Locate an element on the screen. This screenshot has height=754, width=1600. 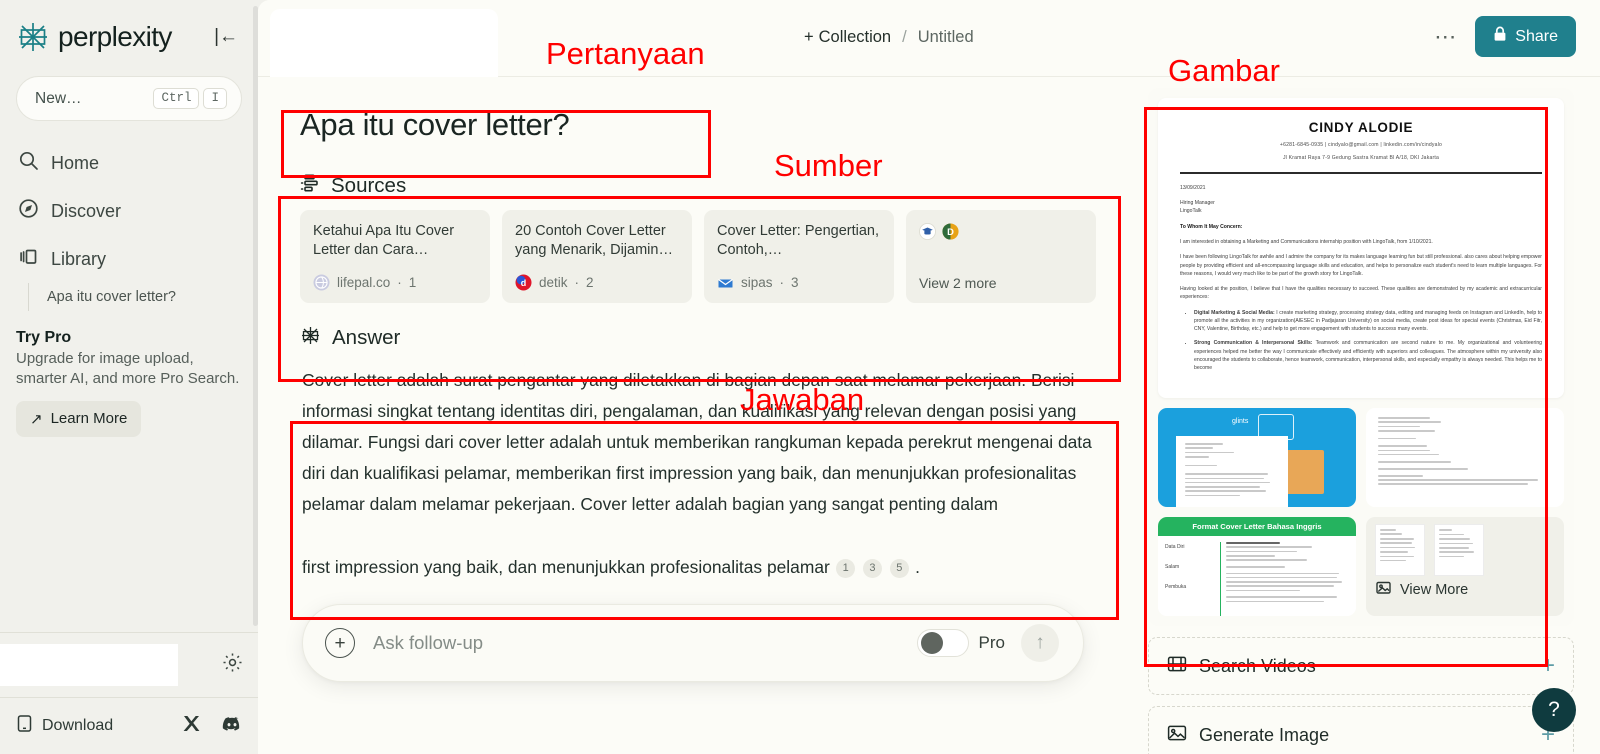
topbar: + Collection / Untitled ⋯ Share is located at coordinates (929, 38).